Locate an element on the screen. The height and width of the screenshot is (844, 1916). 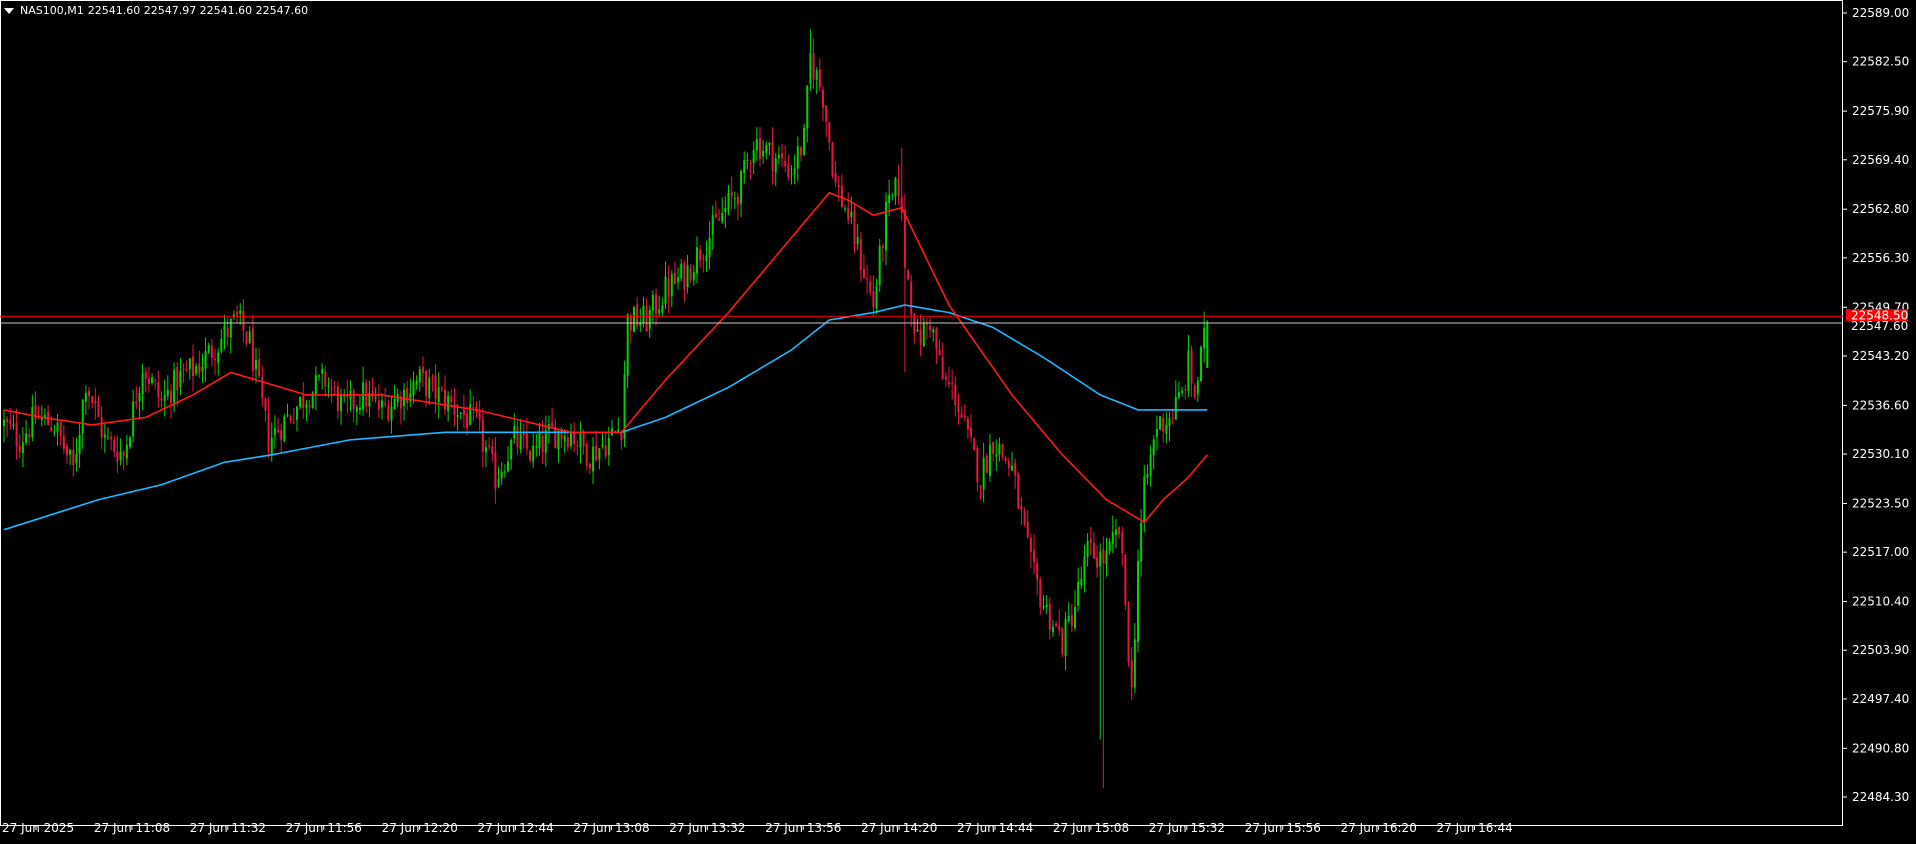
y-tick-label: 22569.40 is located at coordinates (1880, 160).